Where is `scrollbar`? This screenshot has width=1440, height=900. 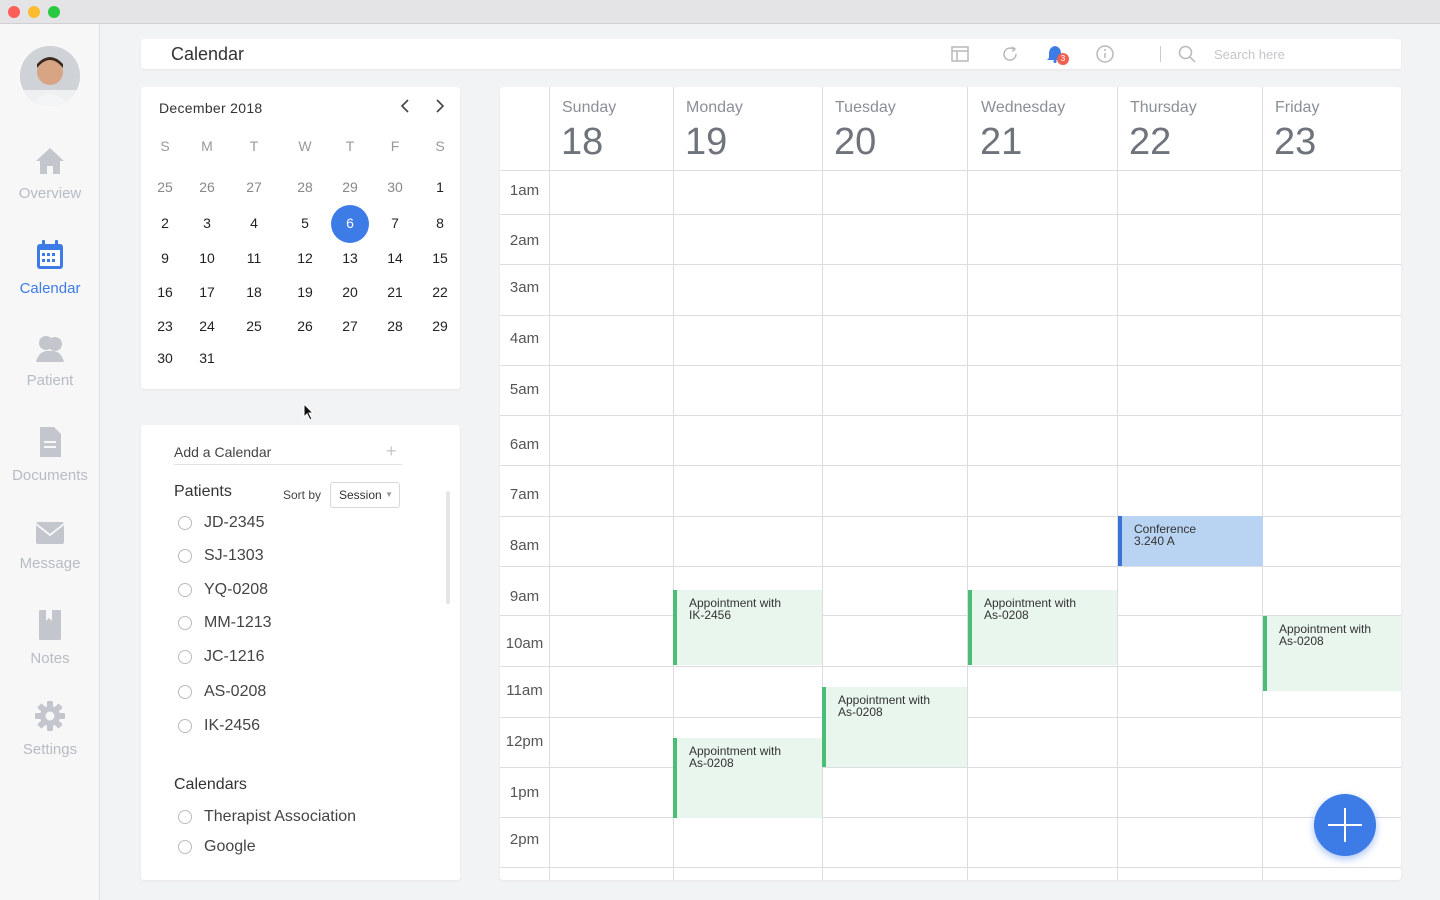
scrollbar is located at coordinates (448, 547).